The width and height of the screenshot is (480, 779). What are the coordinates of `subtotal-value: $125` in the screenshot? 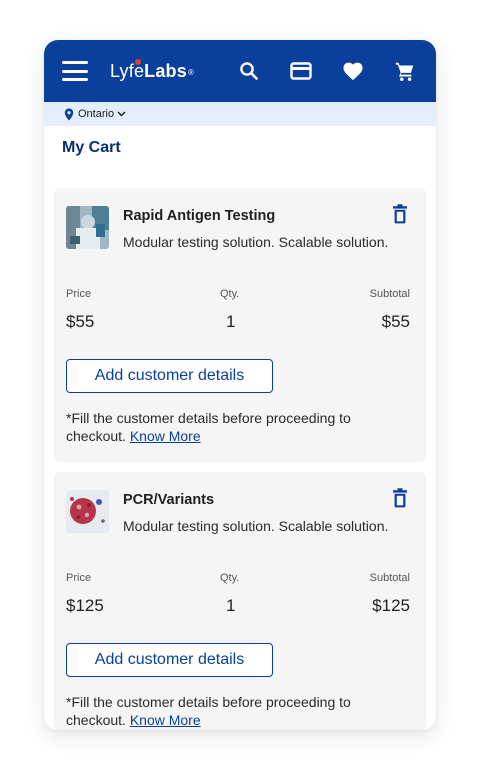 It's located at (391, 605).